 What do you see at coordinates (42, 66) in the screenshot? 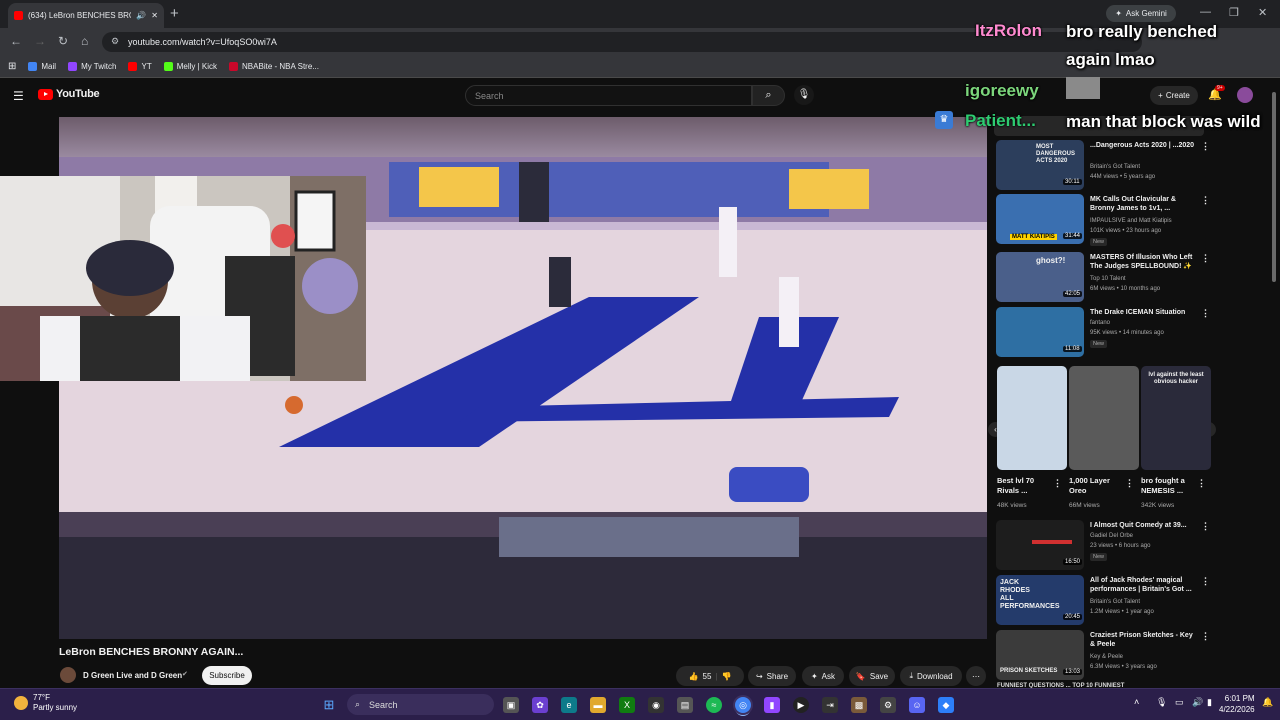
I see `bookmark-mail: Mail` at bounding box center [42, 66].